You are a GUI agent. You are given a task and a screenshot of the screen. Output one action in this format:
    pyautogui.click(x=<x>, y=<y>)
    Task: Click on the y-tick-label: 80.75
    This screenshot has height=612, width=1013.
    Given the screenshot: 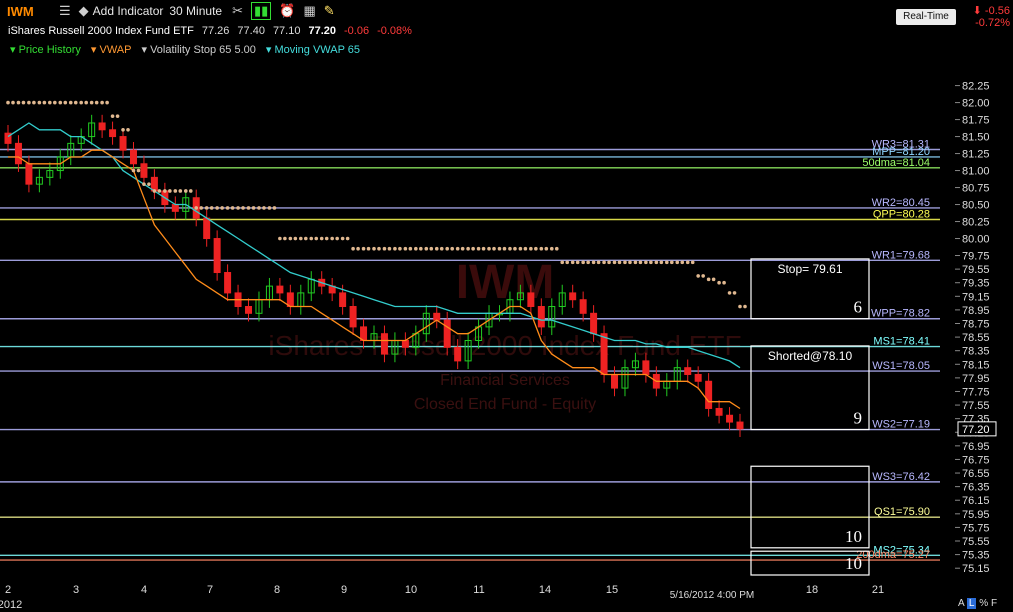 What is the action you would take?
    pyautogui.click(x=976, y=189)
    